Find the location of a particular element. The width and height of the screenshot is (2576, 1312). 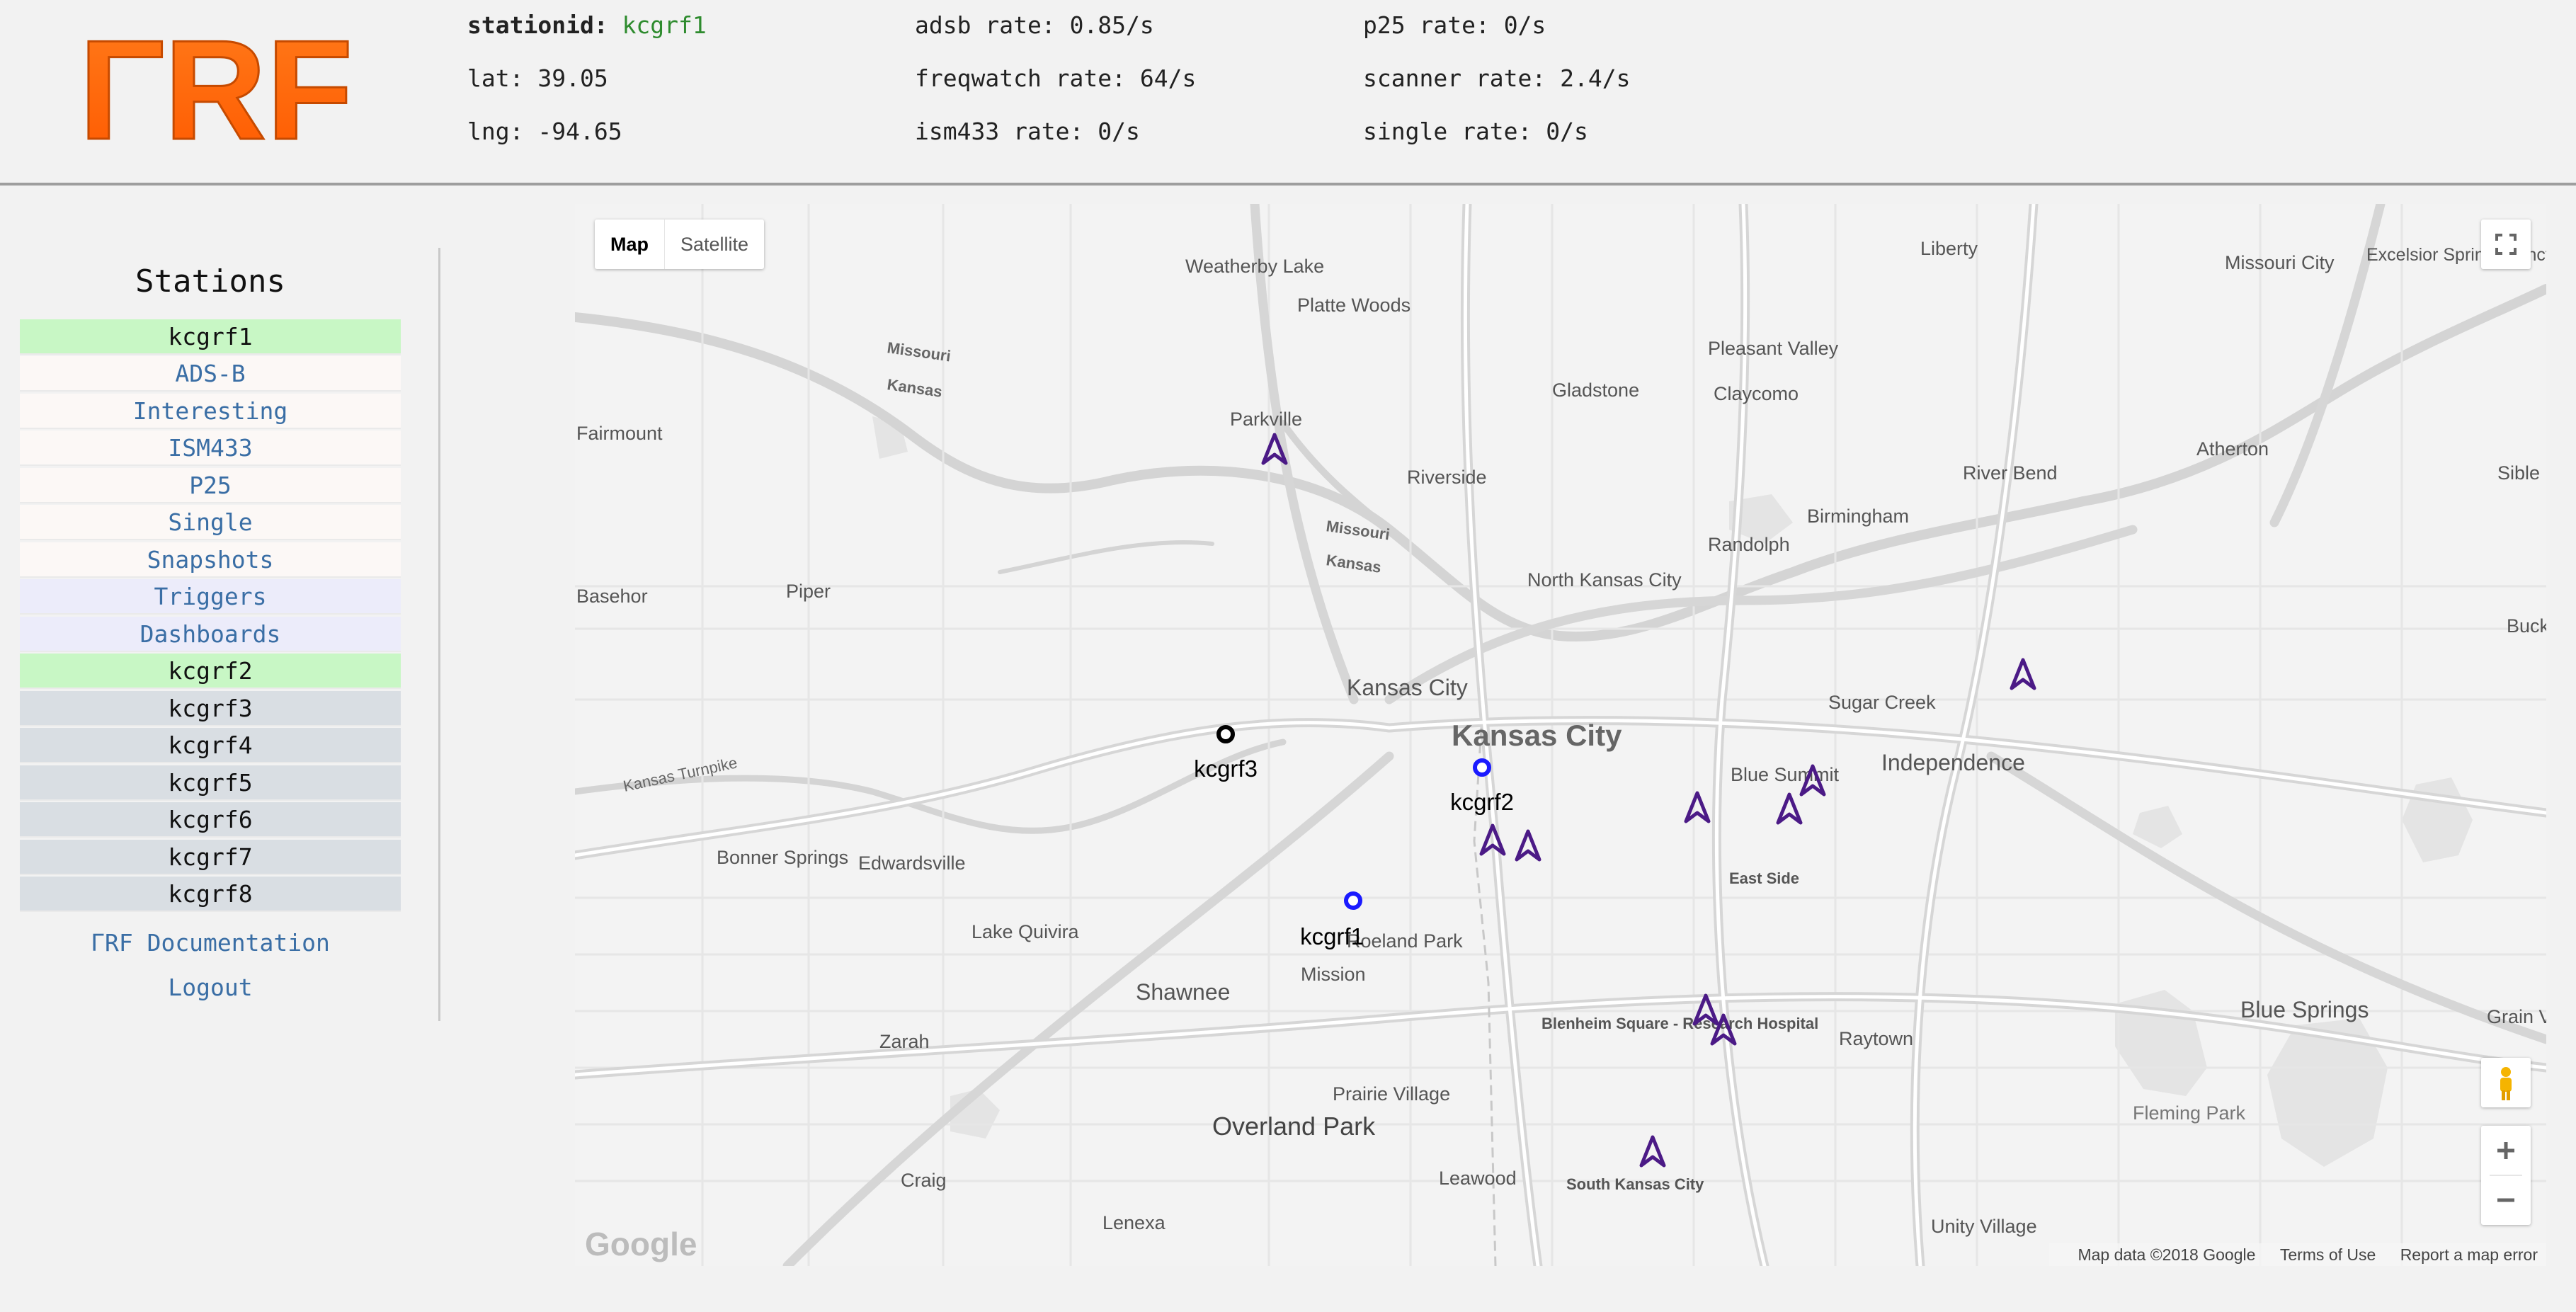

stat-value: -94.65 is located at coordinates (579, 131).